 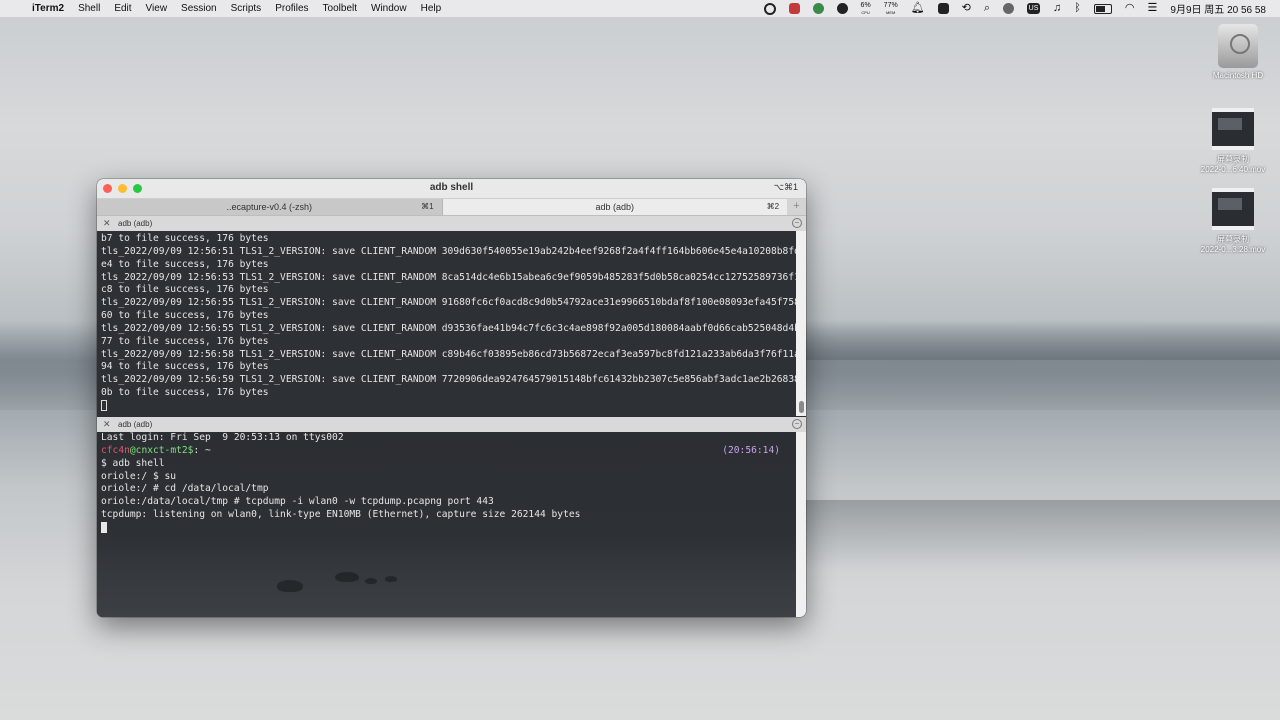 I want to click on desktop-icon-label: Macintosh HD, so click(x=1238, y=75).